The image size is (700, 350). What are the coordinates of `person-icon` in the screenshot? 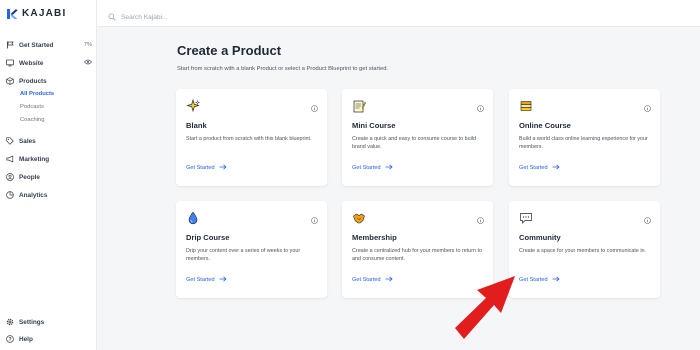 It's located at (10, 177).